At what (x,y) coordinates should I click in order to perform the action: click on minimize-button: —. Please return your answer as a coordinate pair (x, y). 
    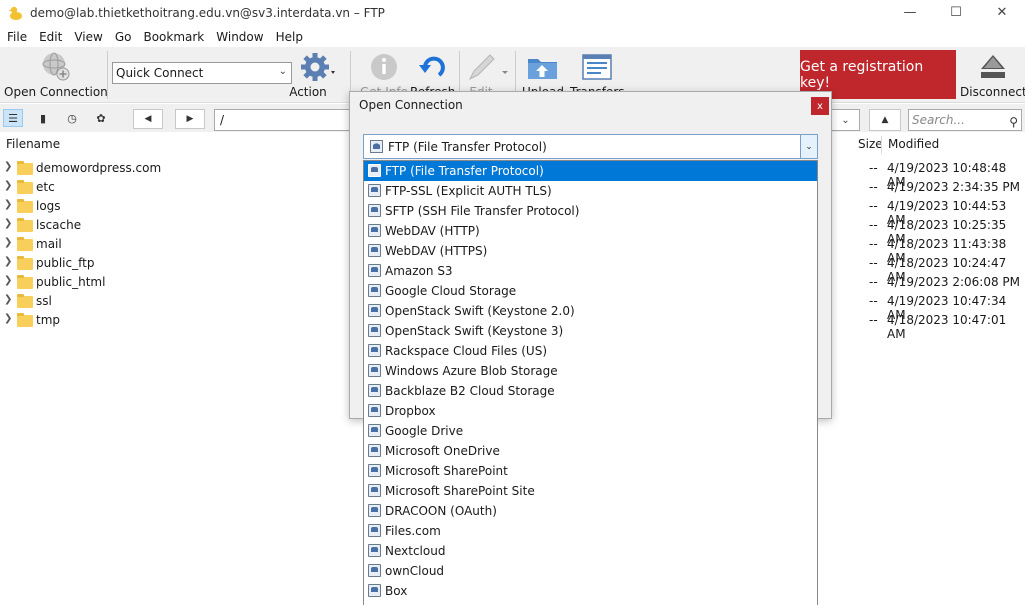
    Looking at the image, I should click on (910, 12).